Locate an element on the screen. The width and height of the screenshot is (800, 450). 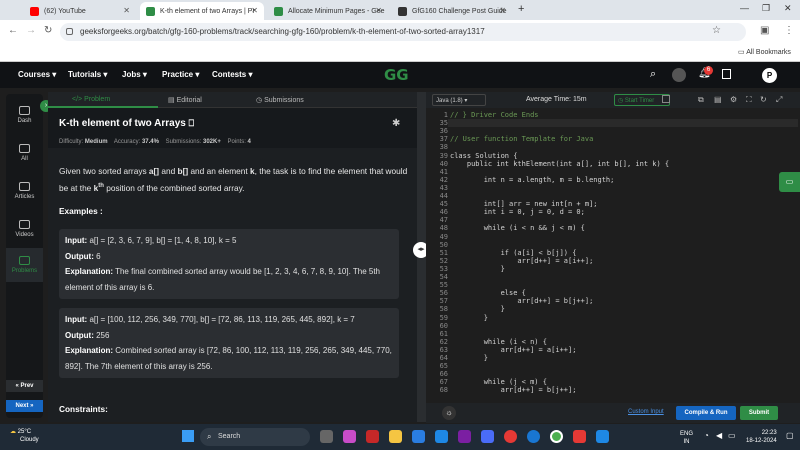
site-info-icon is located at coordinates (69, 31).